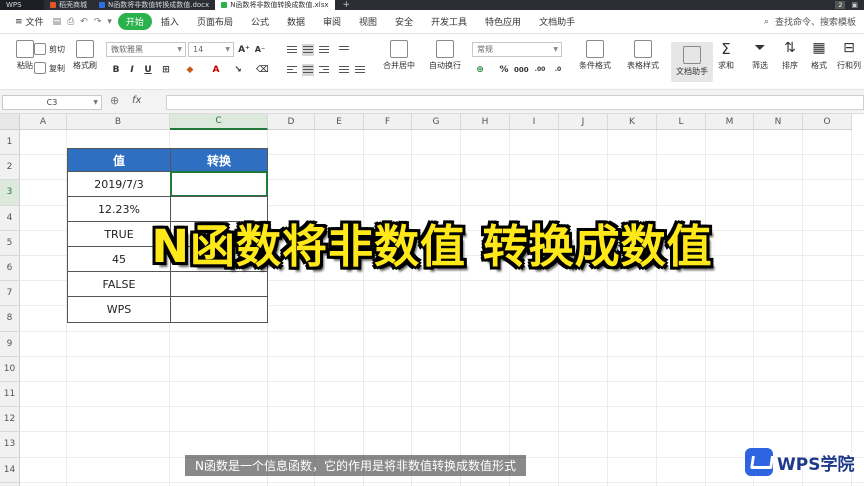  I want to click on align-bottom-icon, so click(324, 50).